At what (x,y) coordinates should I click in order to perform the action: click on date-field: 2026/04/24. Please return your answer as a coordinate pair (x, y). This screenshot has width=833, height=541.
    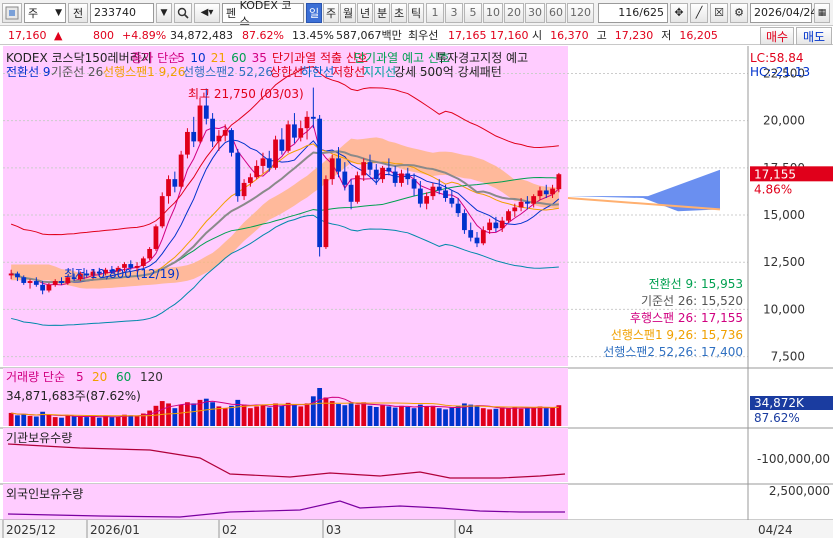
    Looking at the image, I should click on (783, 12).